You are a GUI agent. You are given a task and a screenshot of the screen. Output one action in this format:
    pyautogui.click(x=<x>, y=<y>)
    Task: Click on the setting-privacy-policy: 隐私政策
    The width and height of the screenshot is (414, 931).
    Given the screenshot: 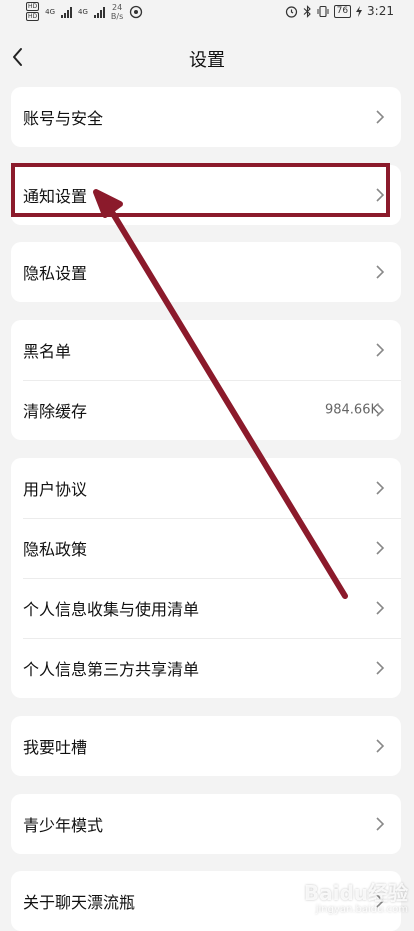 What is the action you would take?
    pyautogui.click(x=206, y=548)
    